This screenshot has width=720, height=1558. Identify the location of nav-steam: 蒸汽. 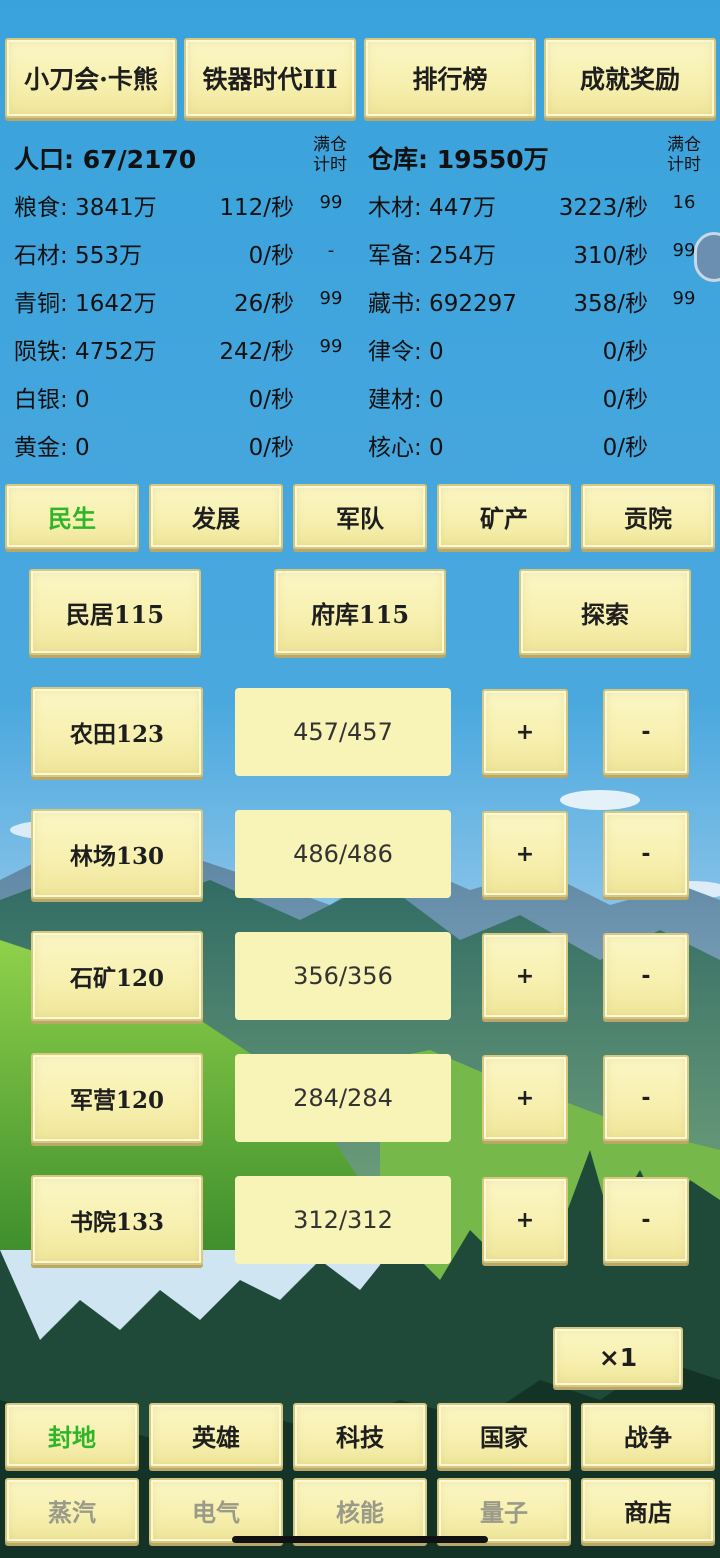
(72, 1510).